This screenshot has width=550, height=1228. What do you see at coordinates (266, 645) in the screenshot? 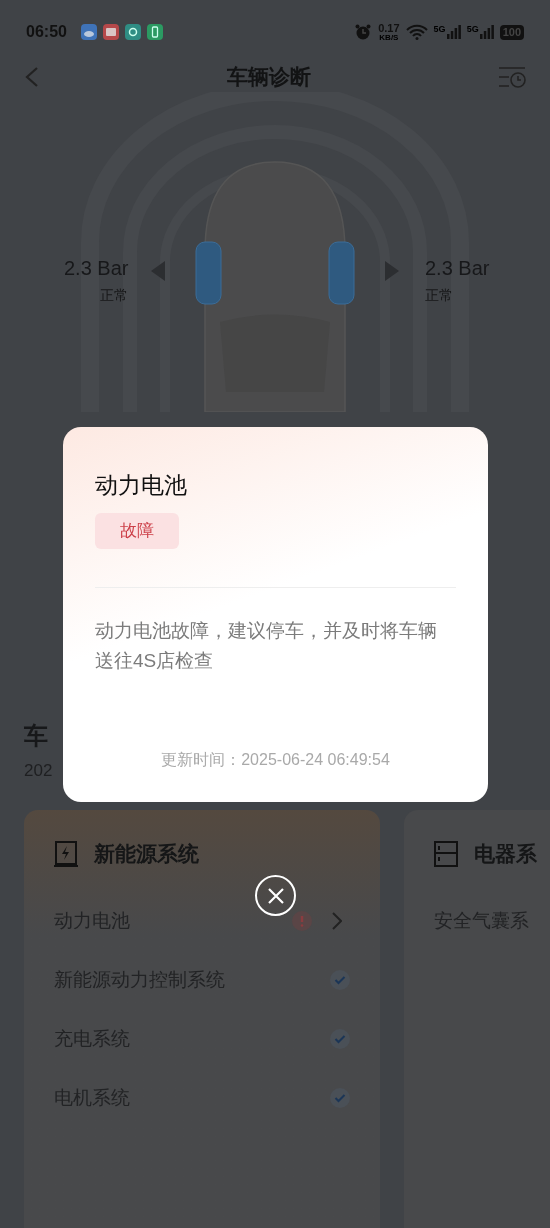
I see `dialog-message: 动力电池故障，建议停车，并及时将车辆送往4S店检查` at bounding box center [266, 645].